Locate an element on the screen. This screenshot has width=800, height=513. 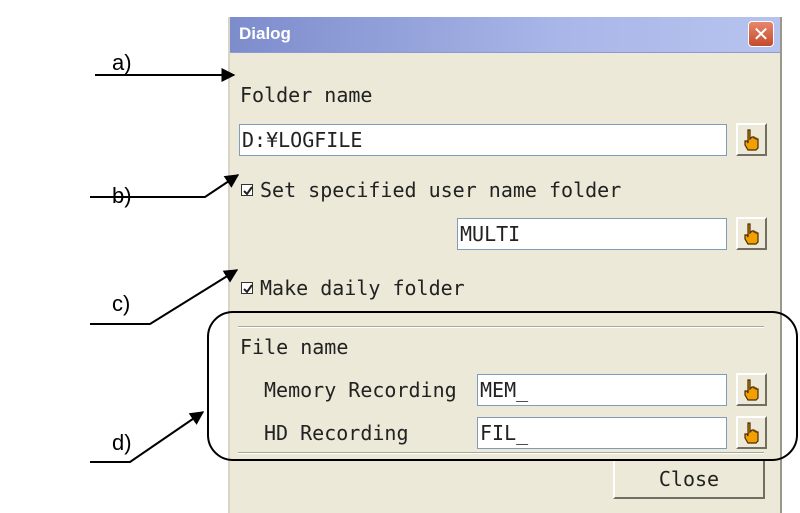
folder-name-browse-button is located at coordinates (751, 139).